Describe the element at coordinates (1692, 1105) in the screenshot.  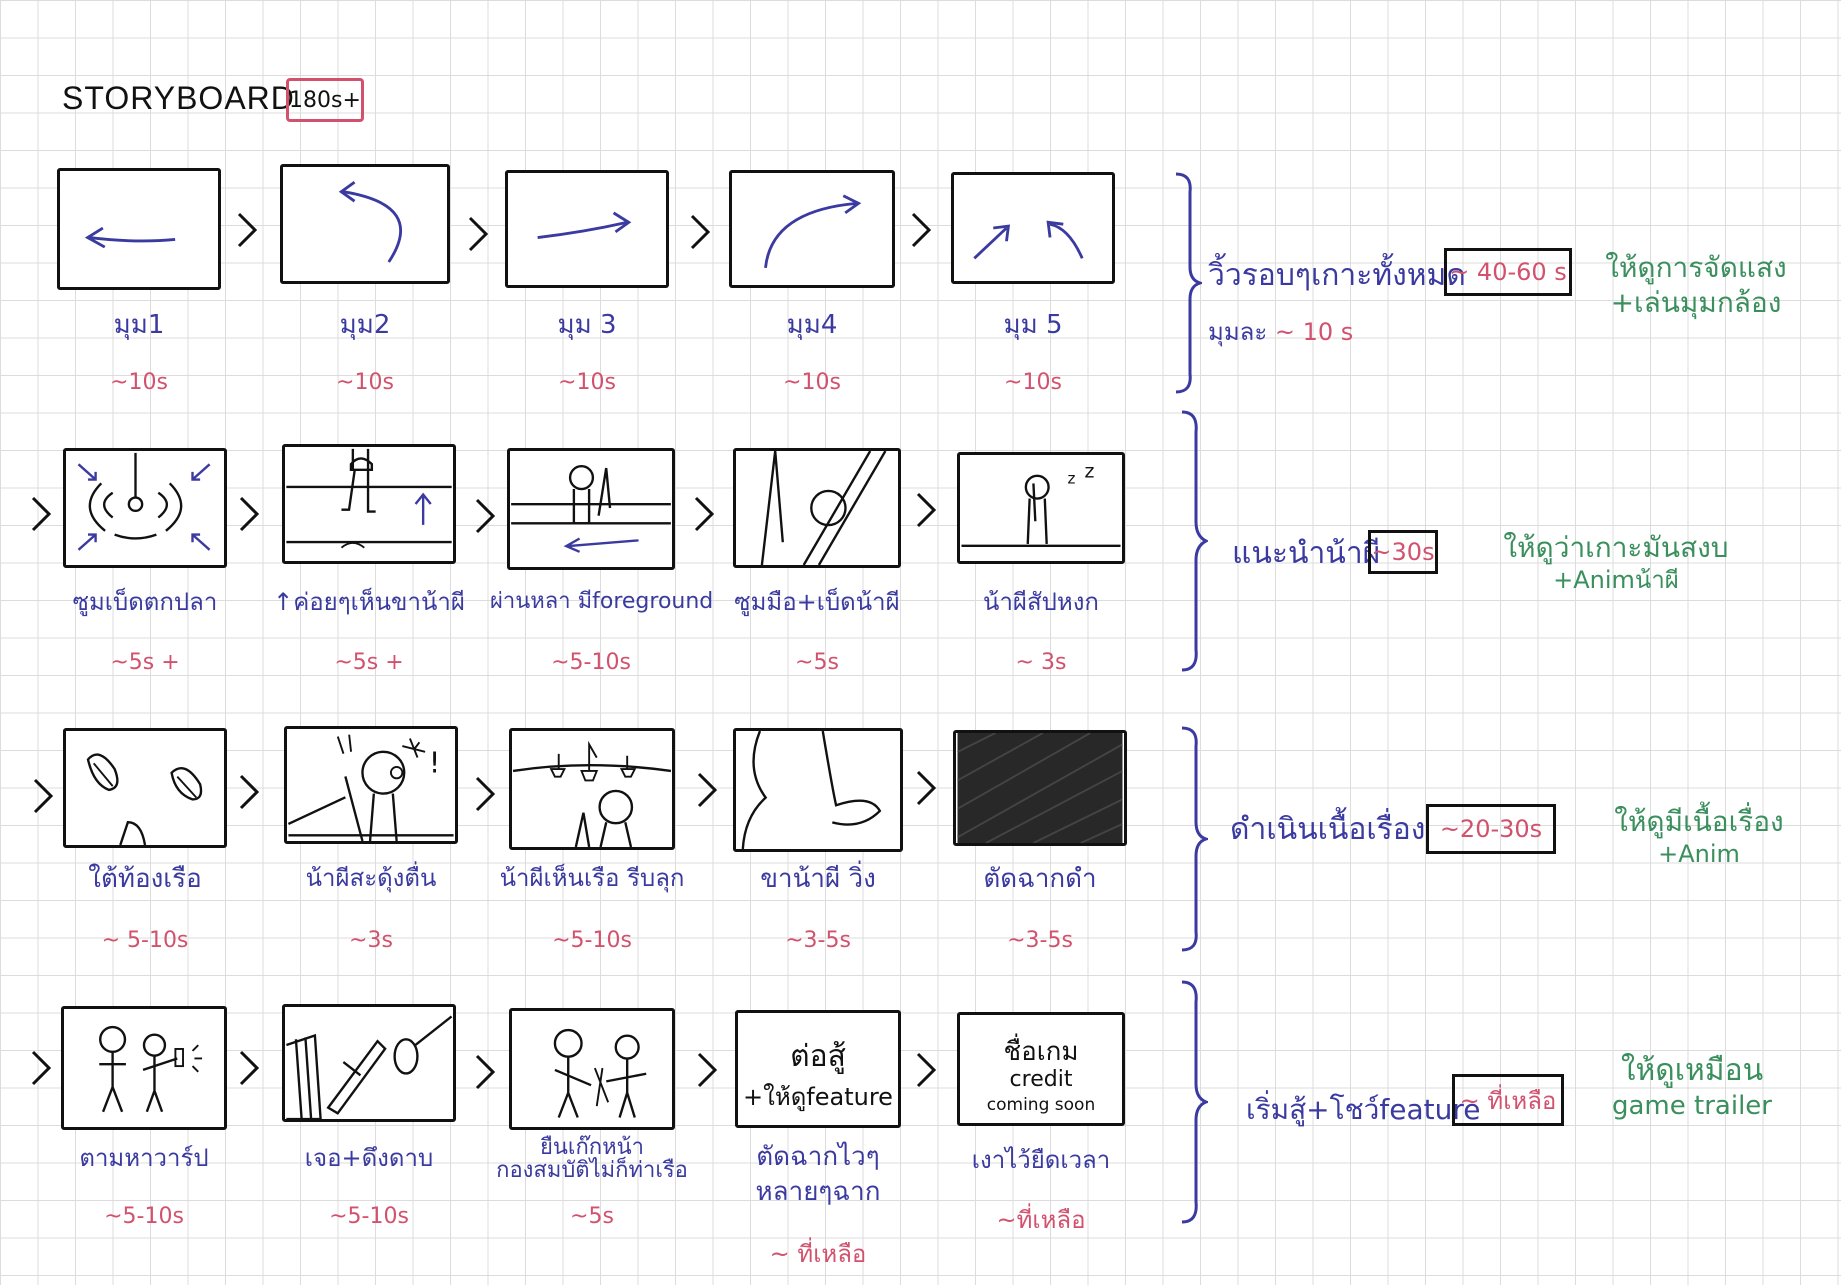
I see `note-line: game trailer` at that location.